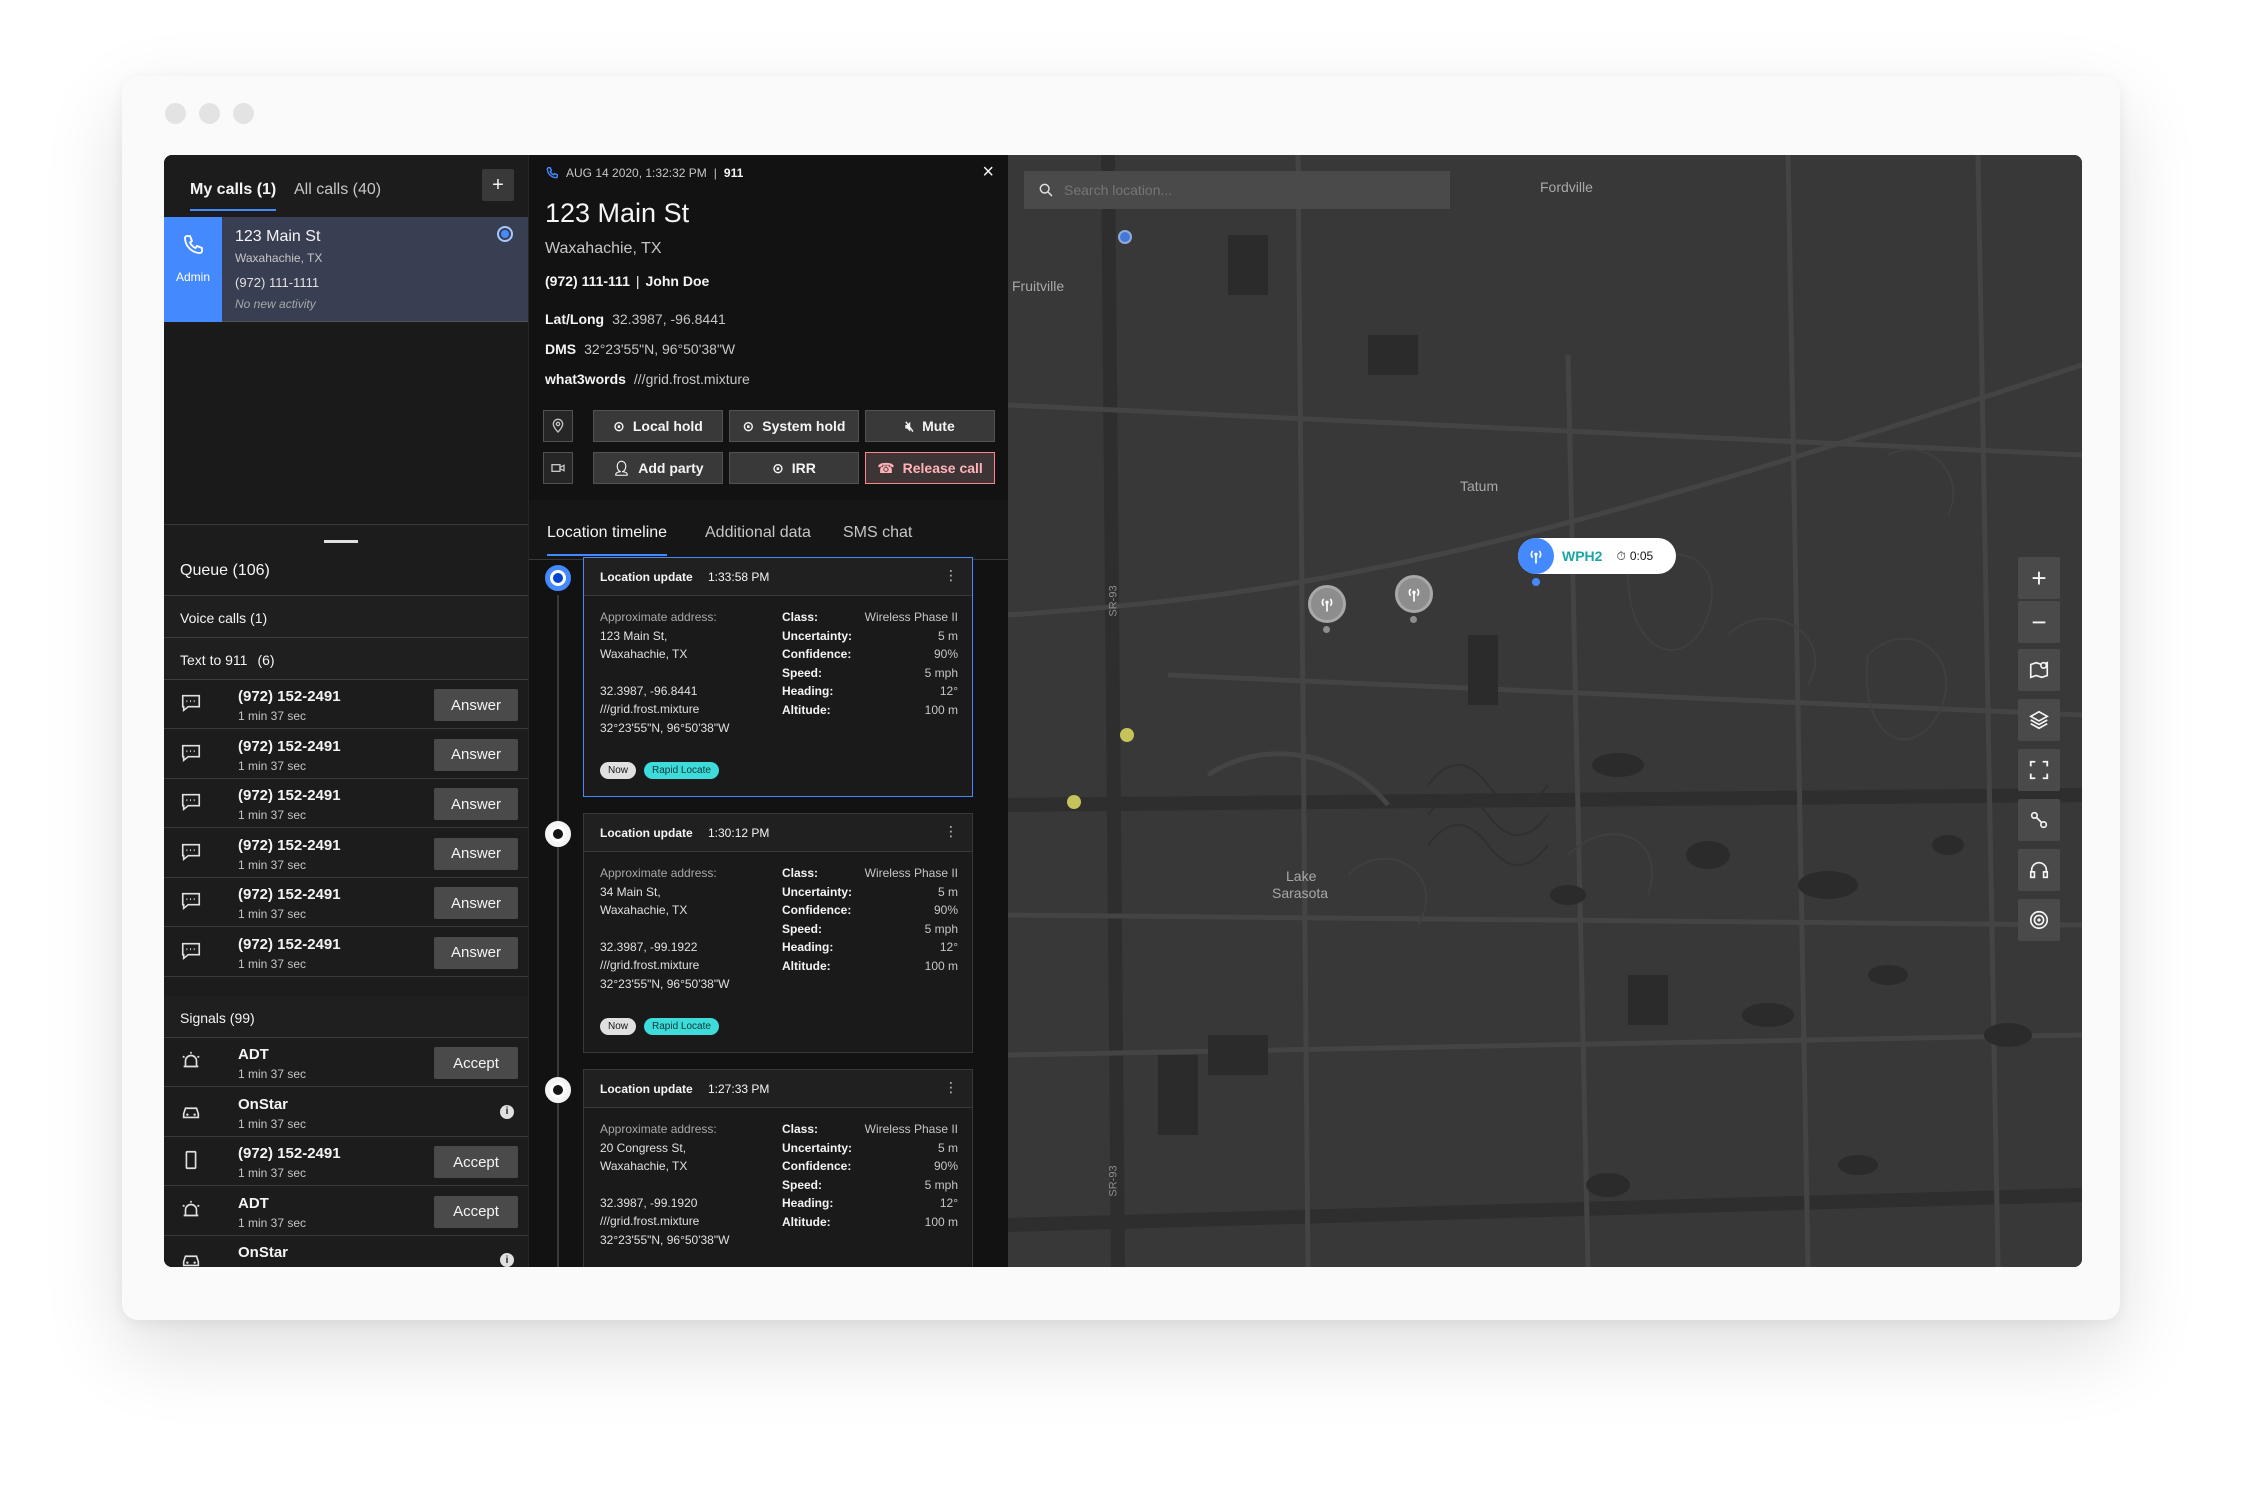  What do you see at coordinates (930, 426) in the screenshot?
I see `mute-button: 🔇︎ Mute` at bounding box center [930, 426].